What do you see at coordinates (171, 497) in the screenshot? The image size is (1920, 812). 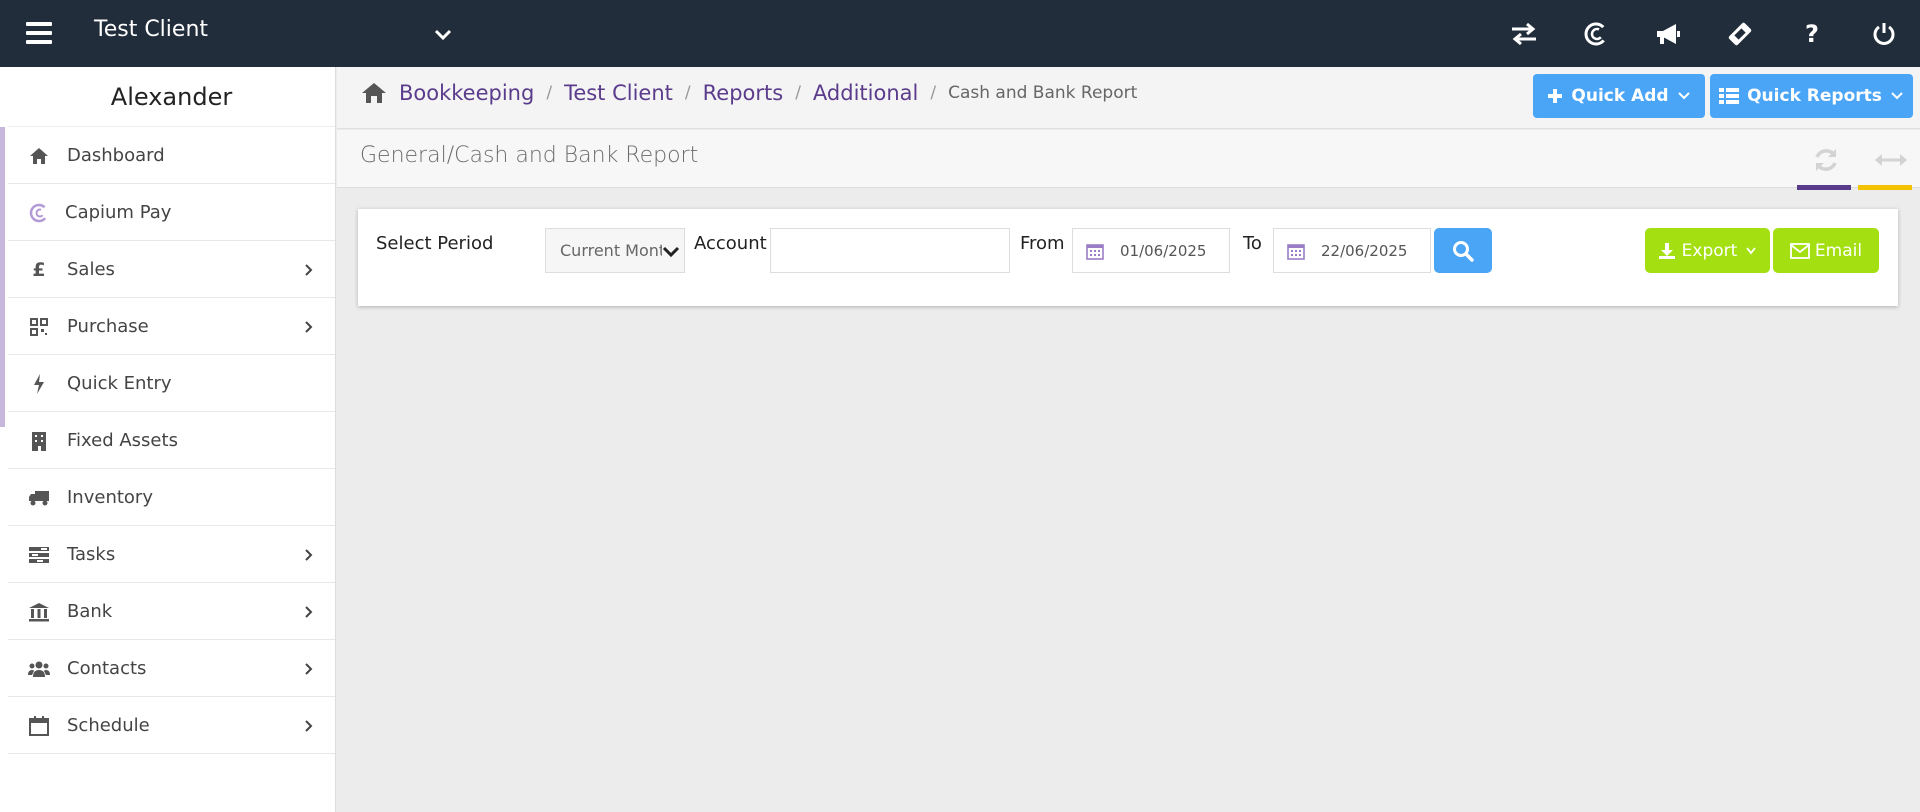 I see `sidebar-item-inventory: Inventory` at bounding box center [171, 497].